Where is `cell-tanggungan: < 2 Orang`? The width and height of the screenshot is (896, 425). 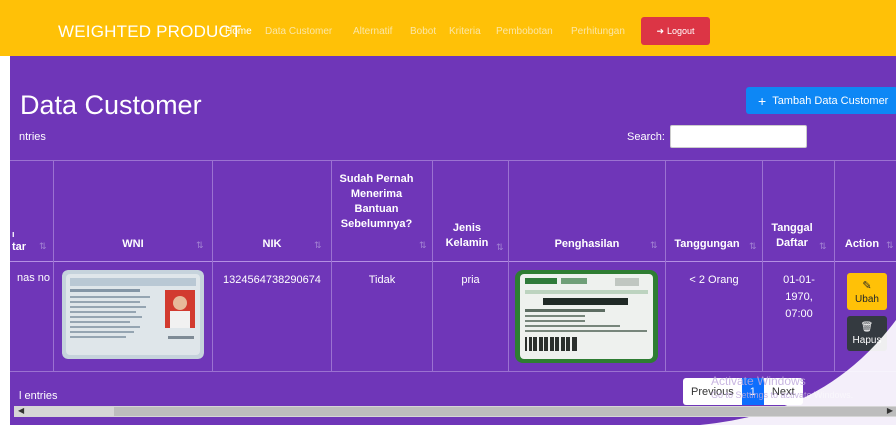 cell-tanggungan: < 2 Orang is located at coordinates (714, 280).